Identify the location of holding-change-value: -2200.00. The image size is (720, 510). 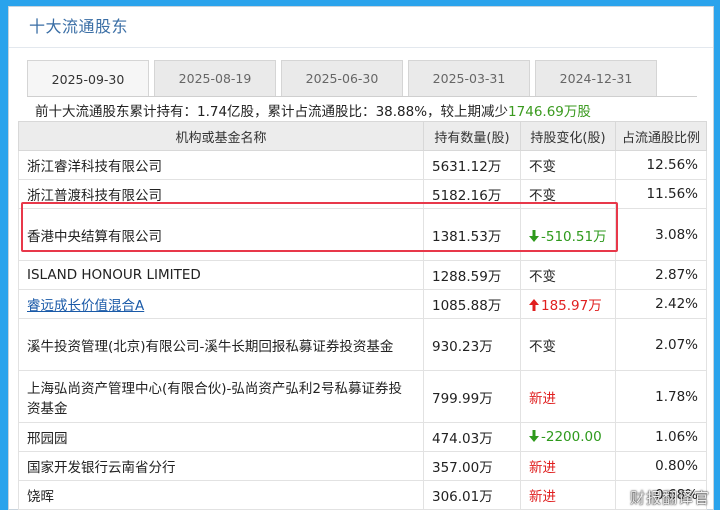
(571, 437).